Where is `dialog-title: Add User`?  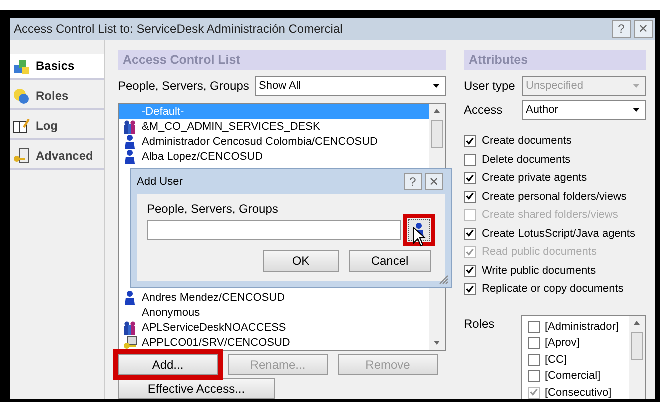
dialog-title: Add User is located at coordinates (160, 182).